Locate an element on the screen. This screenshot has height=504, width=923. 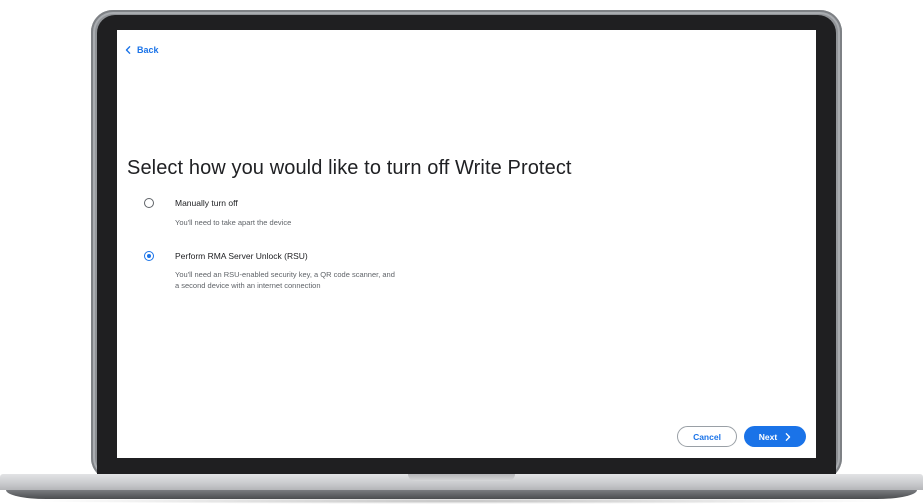
cancel-button: Cancel is located at coordinates (707, 436).